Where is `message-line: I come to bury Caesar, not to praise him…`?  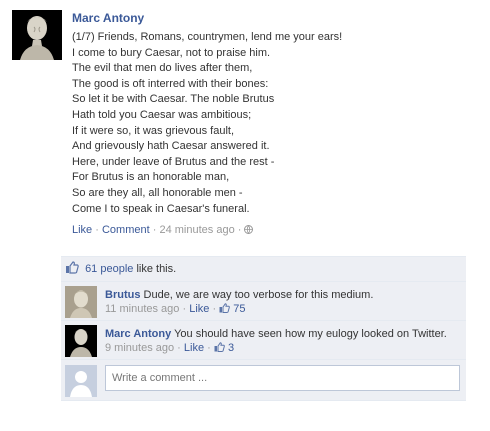
message-line: I come to bury Caesar, not to praise him… is located at coordinates (171, 52).